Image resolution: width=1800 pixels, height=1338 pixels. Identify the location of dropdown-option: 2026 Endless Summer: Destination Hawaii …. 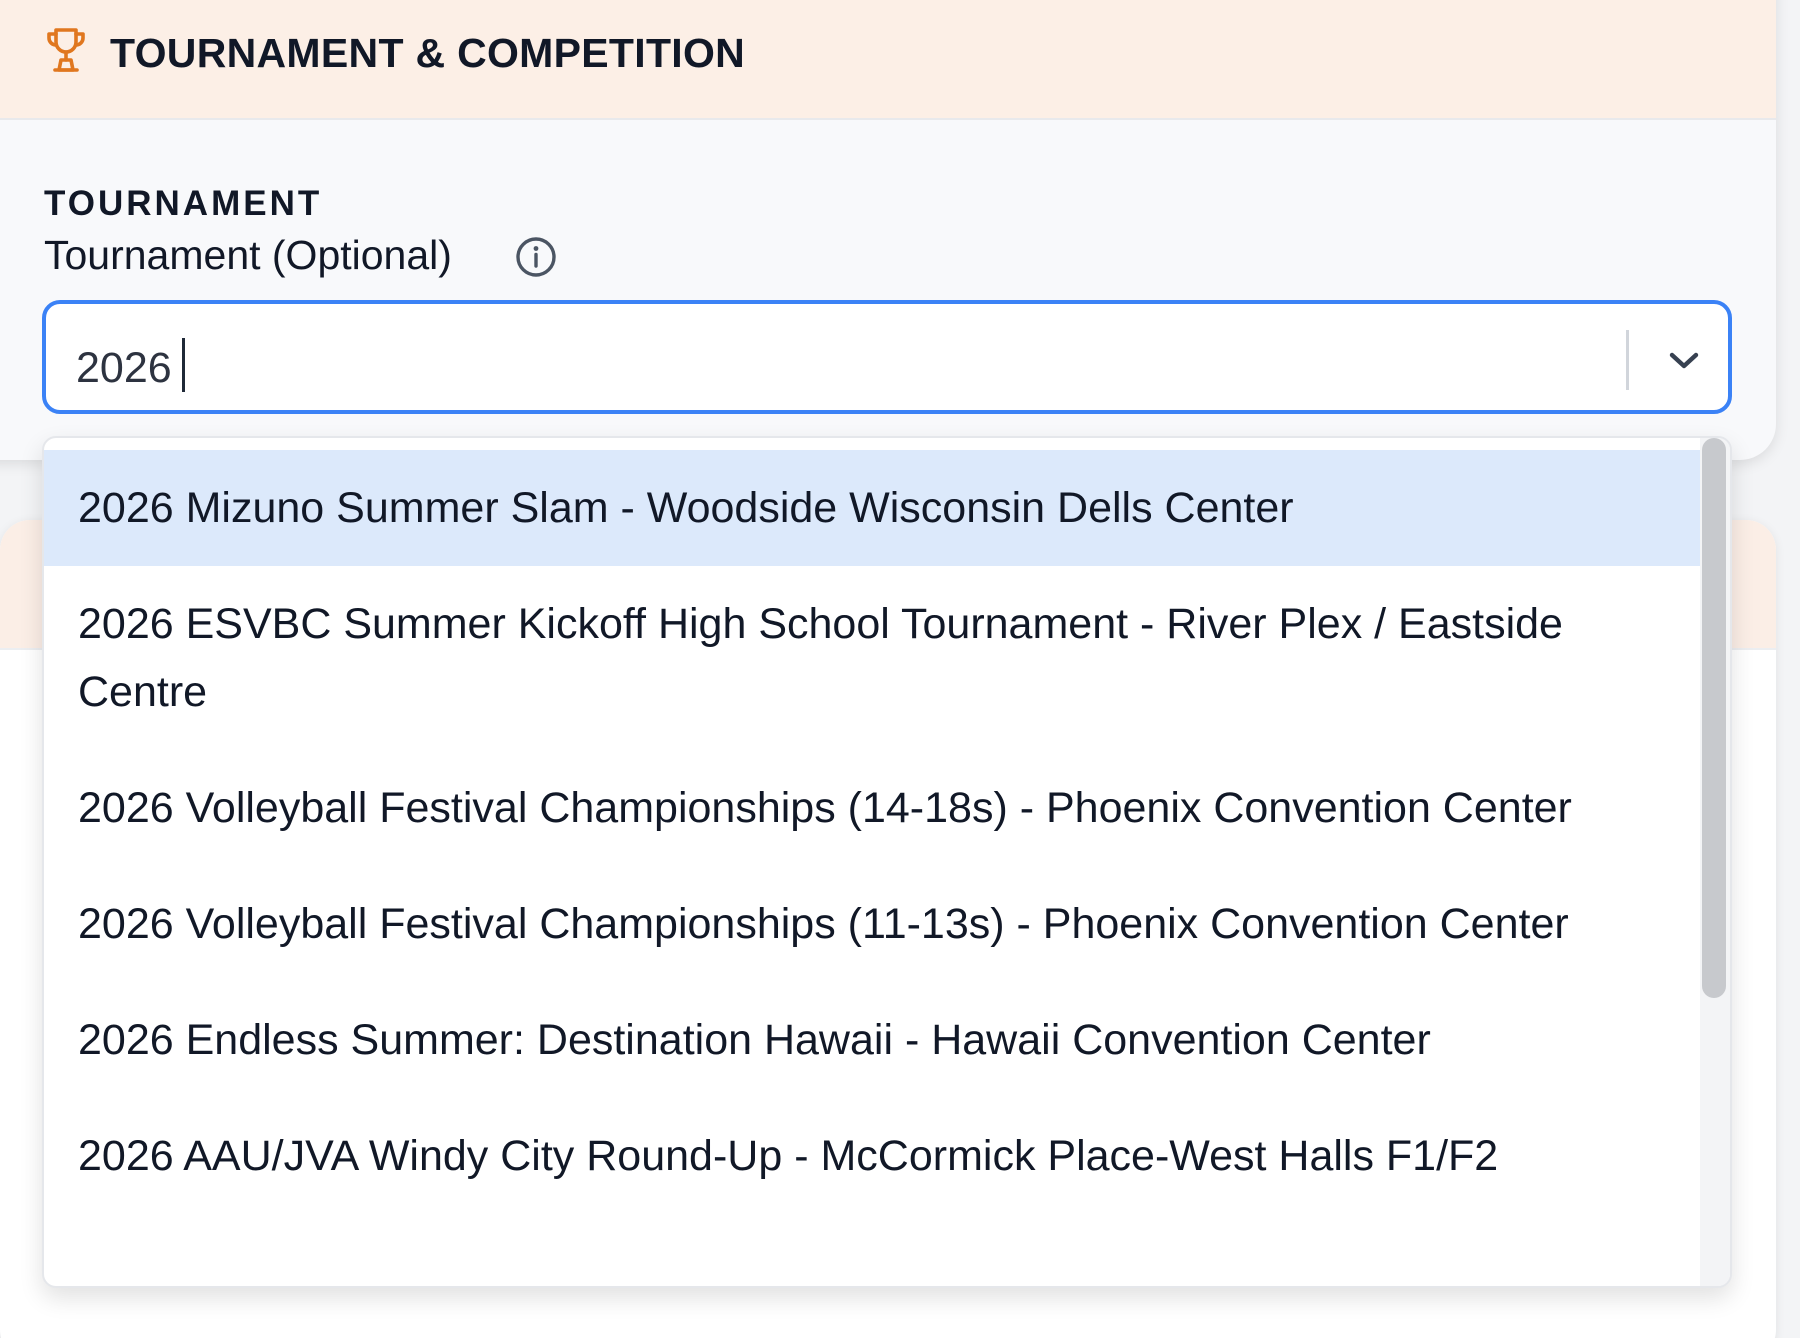
(875, 1040).